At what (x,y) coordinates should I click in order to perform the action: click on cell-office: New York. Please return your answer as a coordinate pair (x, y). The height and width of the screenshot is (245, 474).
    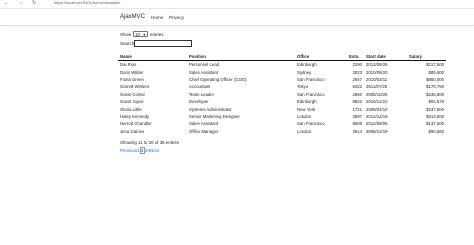
    Looking at the image, I should click on (306, 109).